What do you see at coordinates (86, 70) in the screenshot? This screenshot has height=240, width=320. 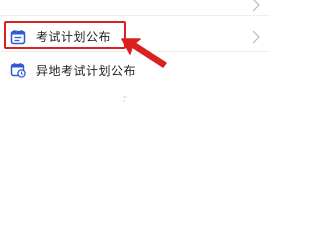 I see `menu-item-remote-exam-plan-label: 异地考试计划公布` at bounding box center [86, 70].